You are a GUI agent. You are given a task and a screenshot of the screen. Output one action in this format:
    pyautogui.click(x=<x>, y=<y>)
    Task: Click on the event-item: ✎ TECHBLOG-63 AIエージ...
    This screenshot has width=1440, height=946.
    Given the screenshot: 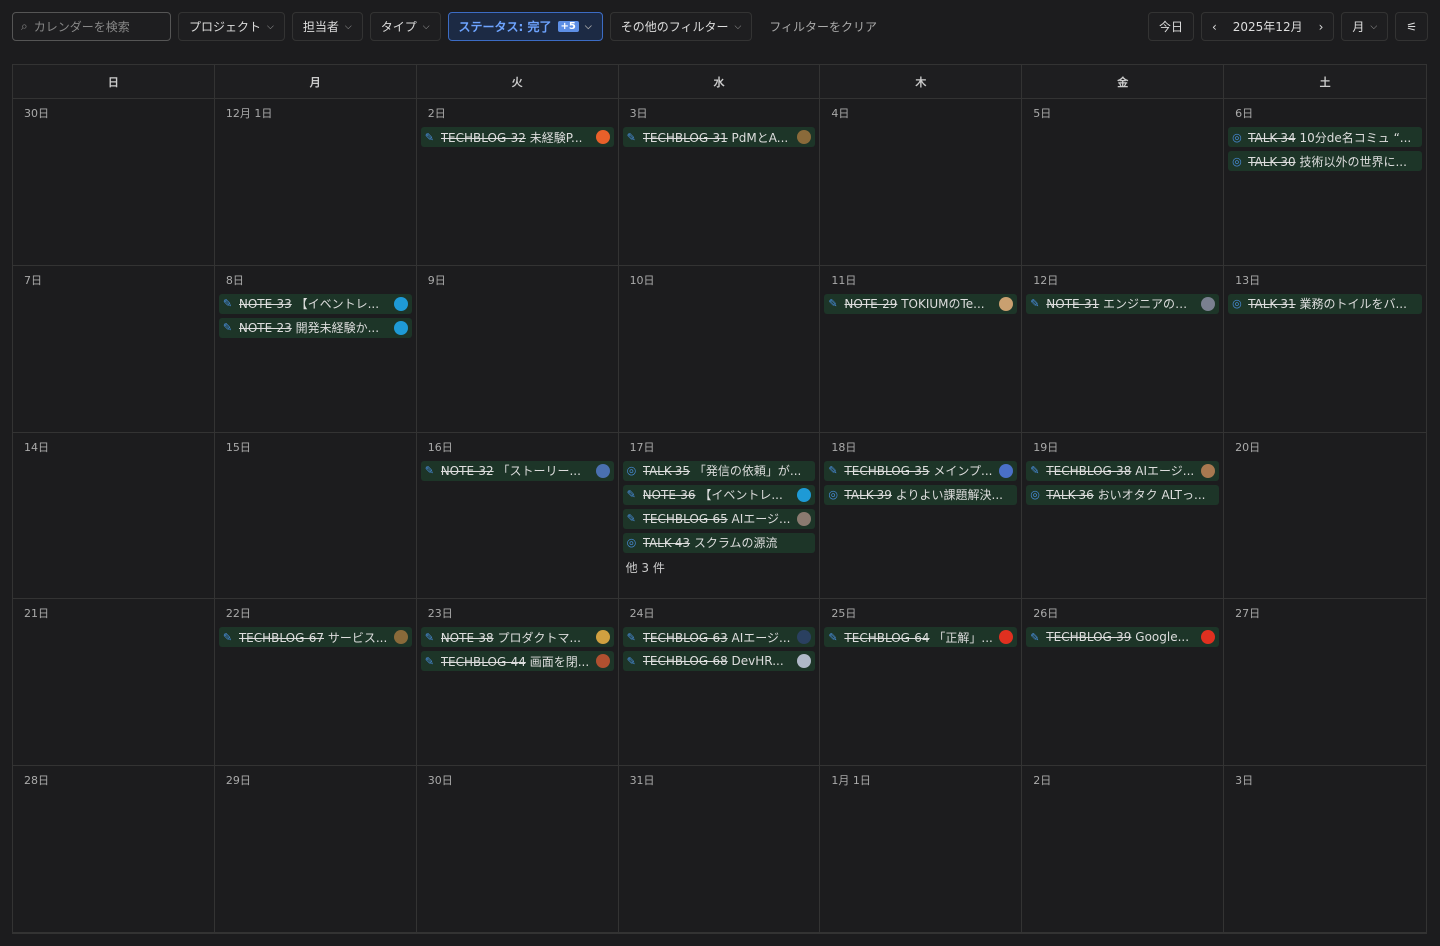 What is the action you would take?
    pyautogui.click(x=719, y=637)
    